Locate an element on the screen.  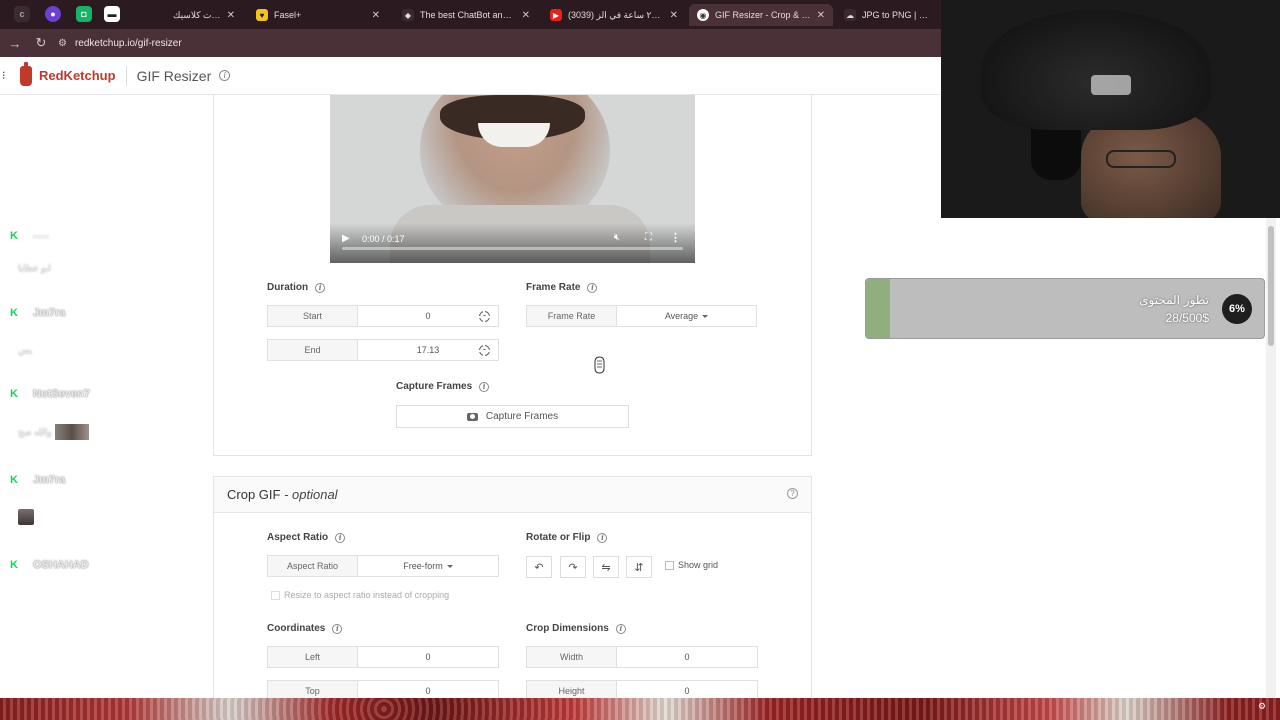
tab-3-title: The best ChatBot and Widg is located at coordinates (468, 15).